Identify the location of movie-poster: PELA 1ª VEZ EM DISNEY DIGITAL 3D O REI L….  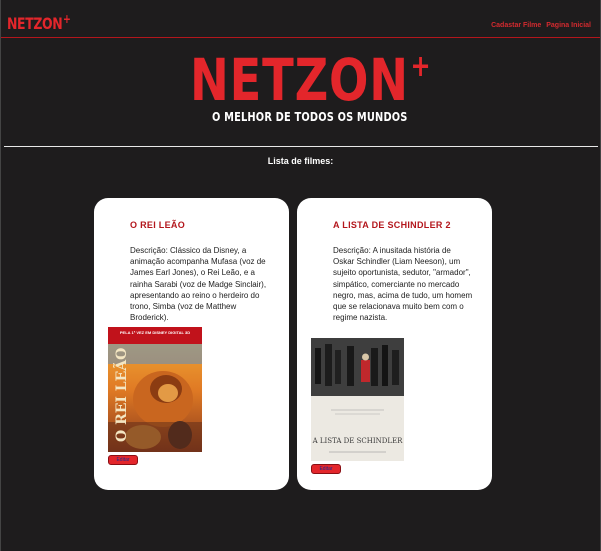
(155, 389).